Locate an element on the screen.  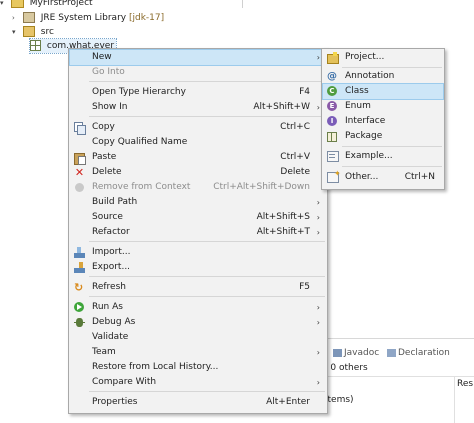
submenu-item-annotation: @ Annotation is located at coordinates (383, 76).